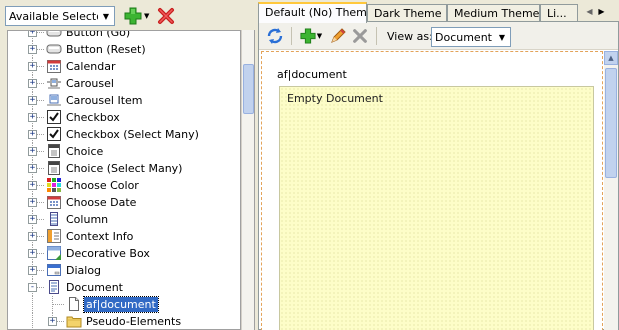 This screenshot has width=619, height=330. I want to click on delete-selector-button, so click(166, 16).